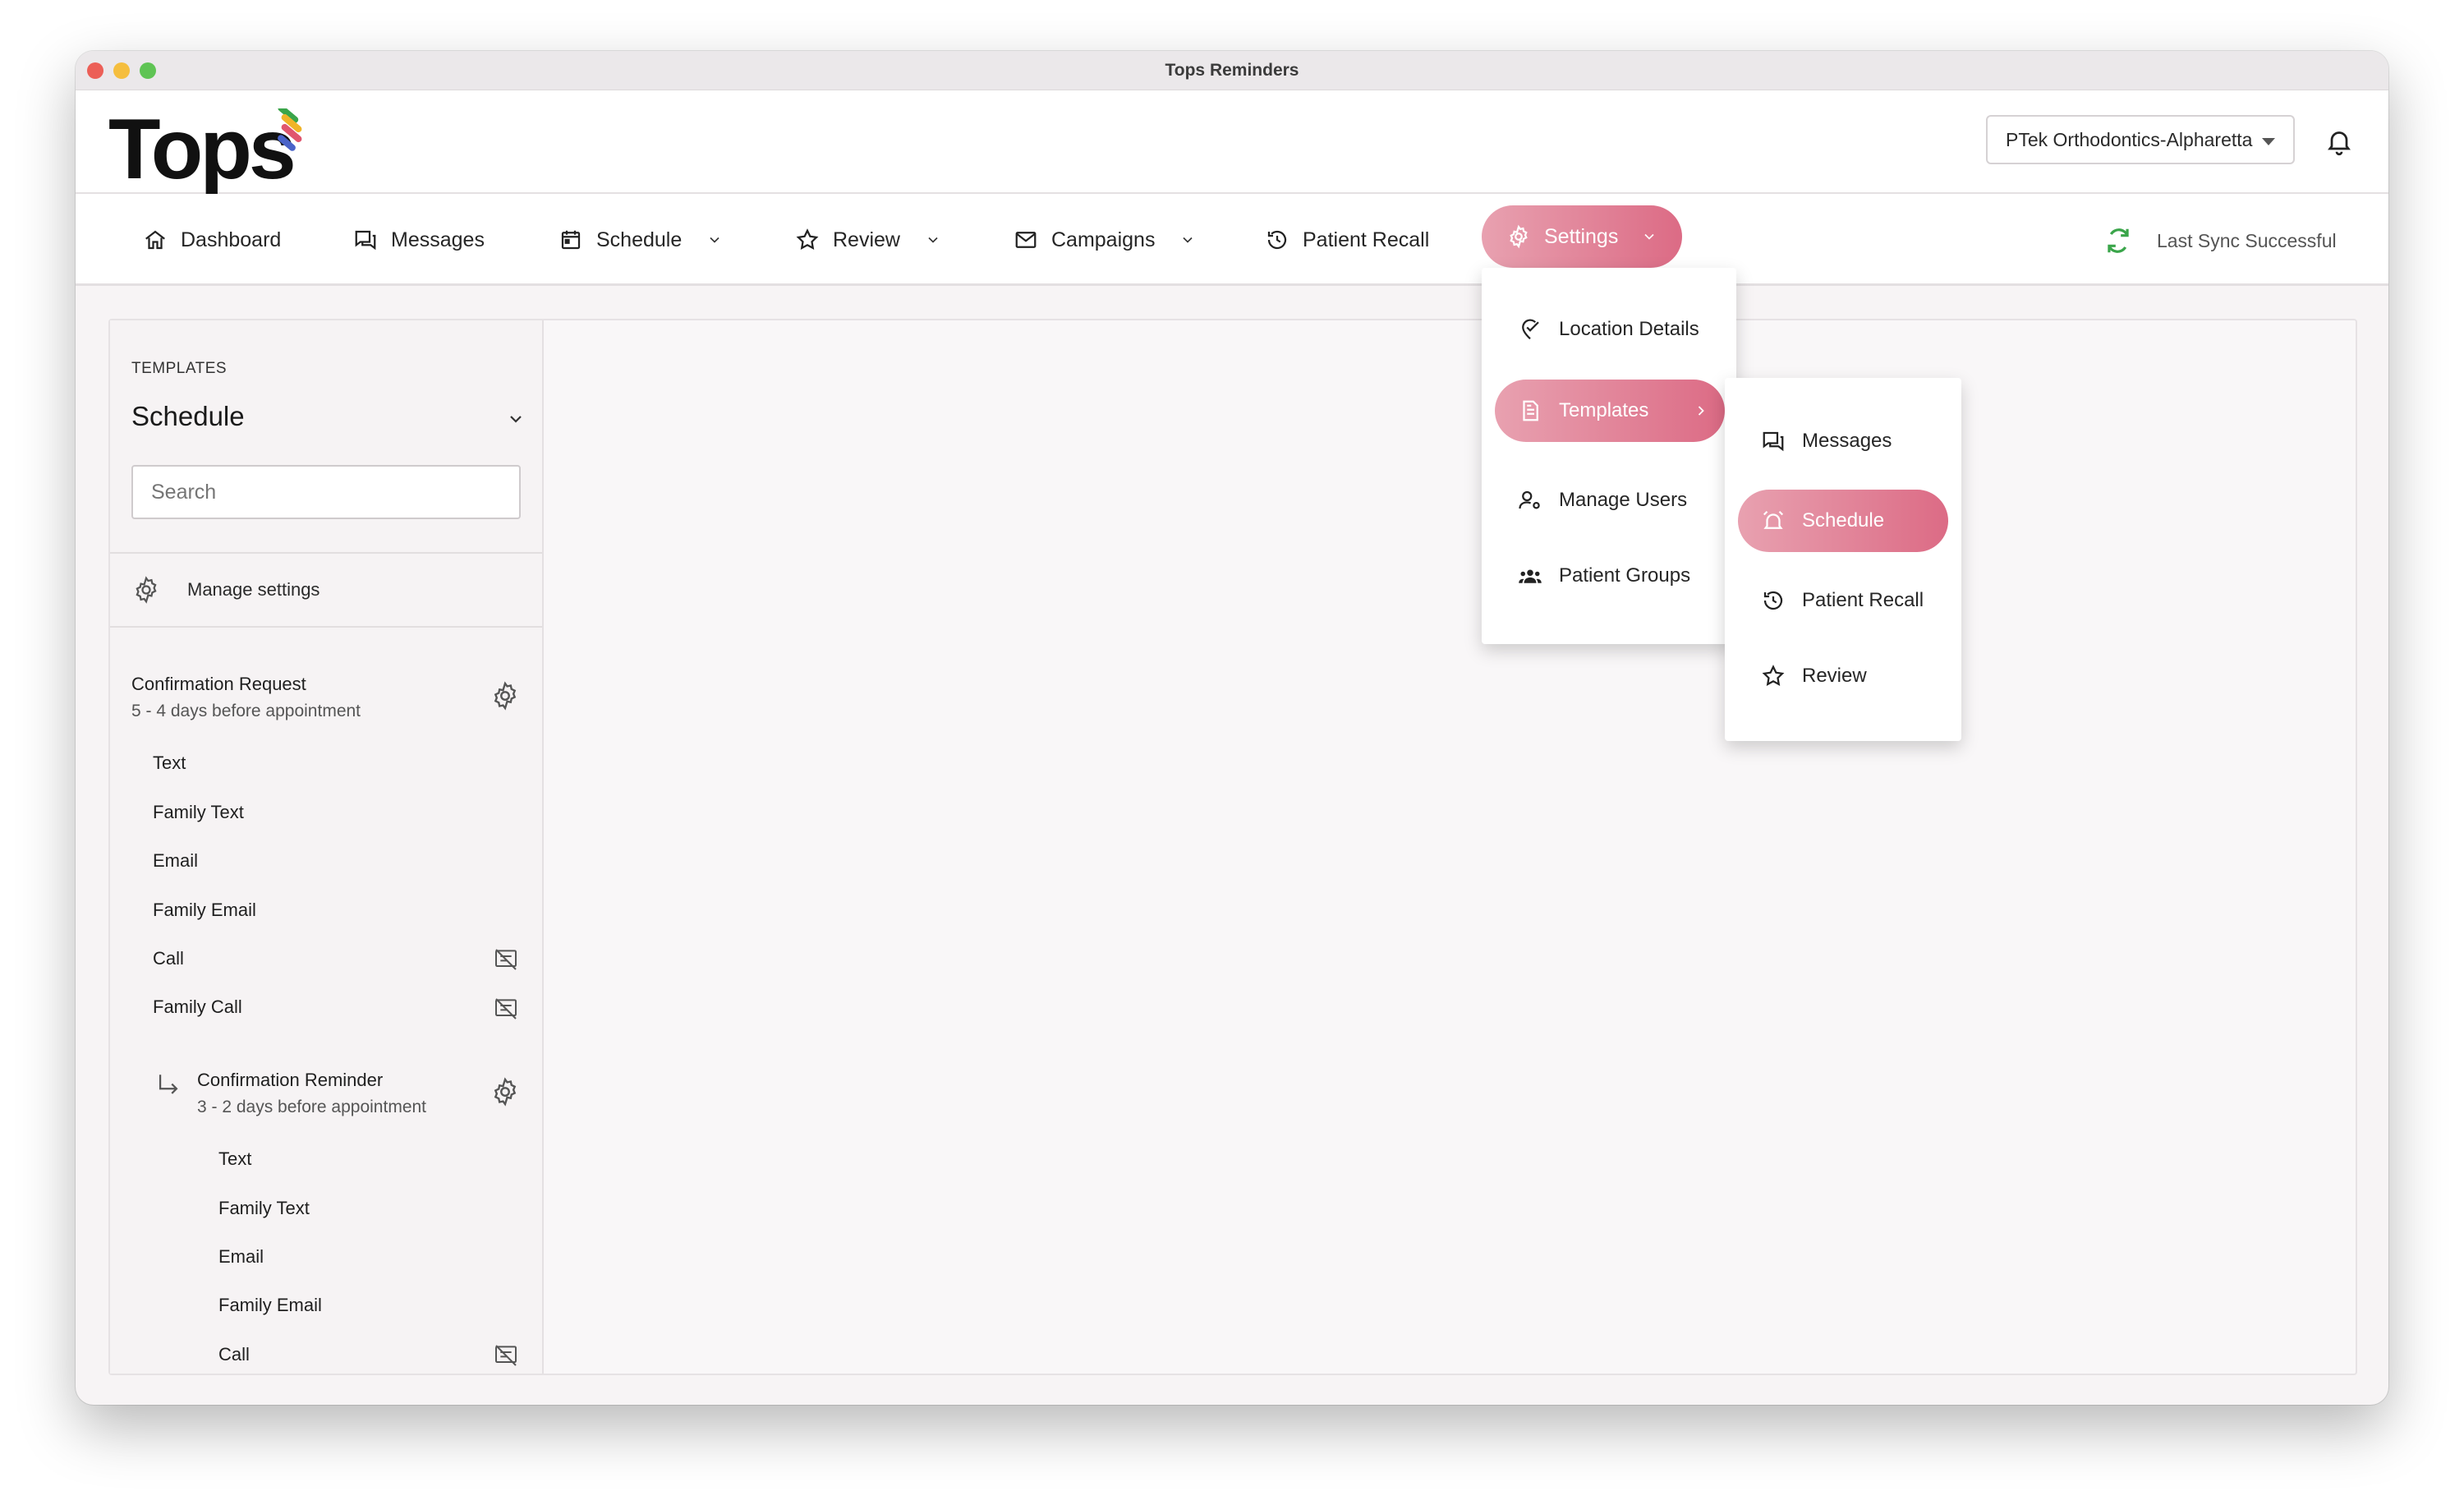 Image resolution: width=2464 pixels, height=1505 pixels. I want to click on template-search-input, so click(326, 492).